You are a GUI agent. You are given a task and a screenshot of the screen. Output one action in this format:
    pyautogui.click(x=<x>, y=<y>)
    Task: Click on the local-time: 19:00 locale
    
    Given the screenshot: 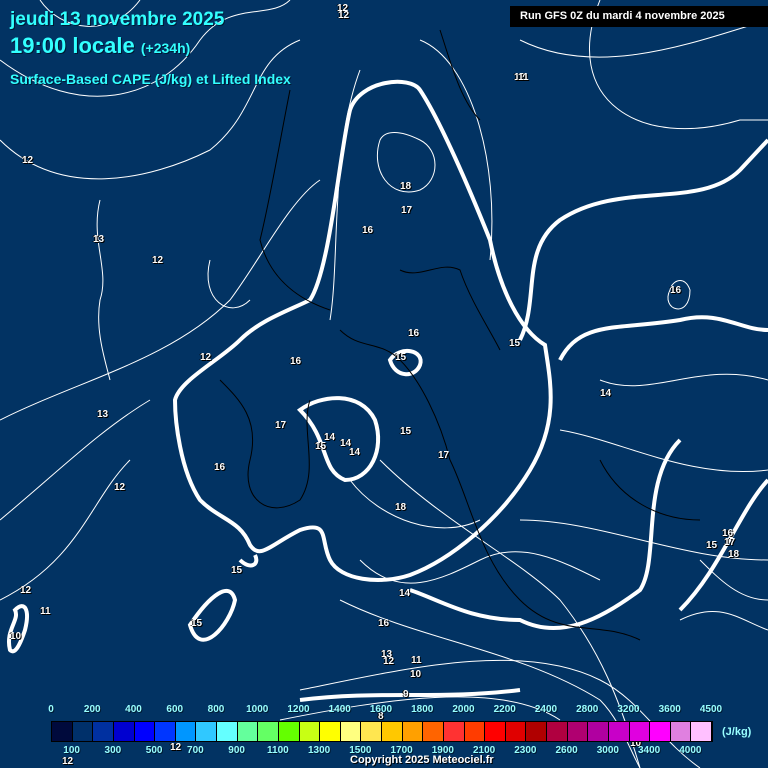 What is the action you would take?
    pyautogui.click(x=72, y=45)
    